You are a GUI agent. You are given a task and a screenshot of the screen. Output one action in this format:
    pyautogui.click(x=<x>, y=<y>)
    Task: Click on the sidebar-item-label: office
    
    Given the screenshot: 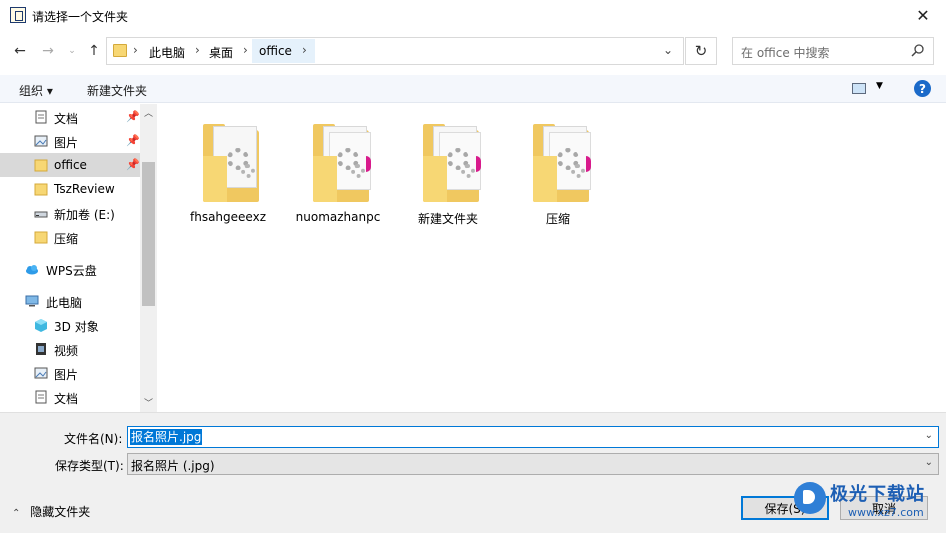 What is the action you would take?
    pyautogui.click(x=70, y=165)
    